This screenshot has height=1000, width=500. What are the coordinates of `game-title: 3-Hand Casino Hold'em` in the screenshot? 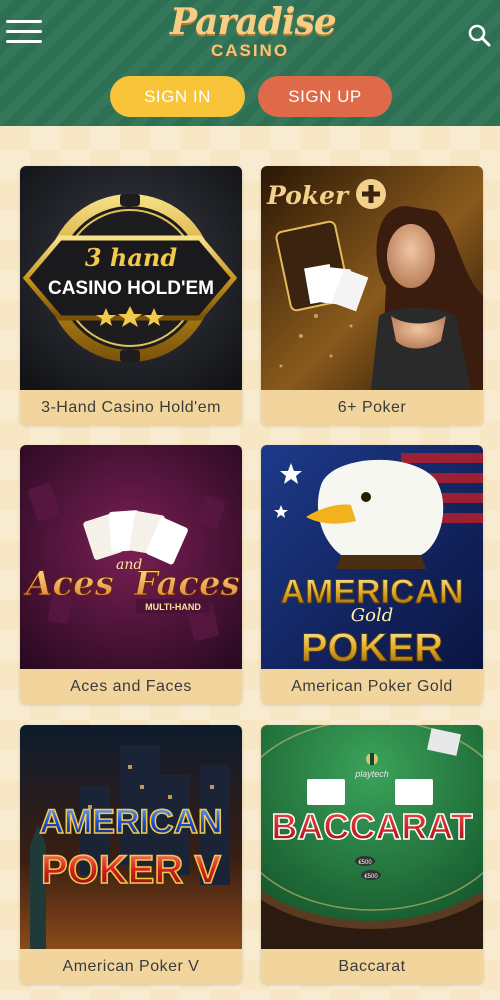 It's located at (131, 407).